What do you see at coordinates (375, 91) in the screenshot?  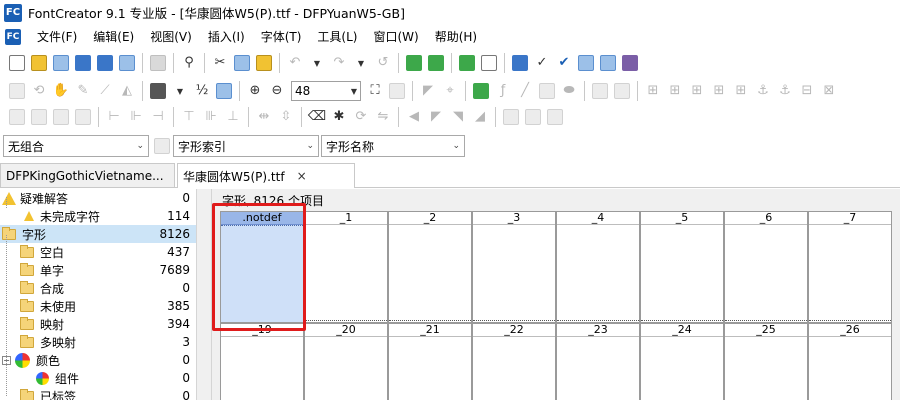 I see `fit-button: ⛶` at bounding box center [375, 91].